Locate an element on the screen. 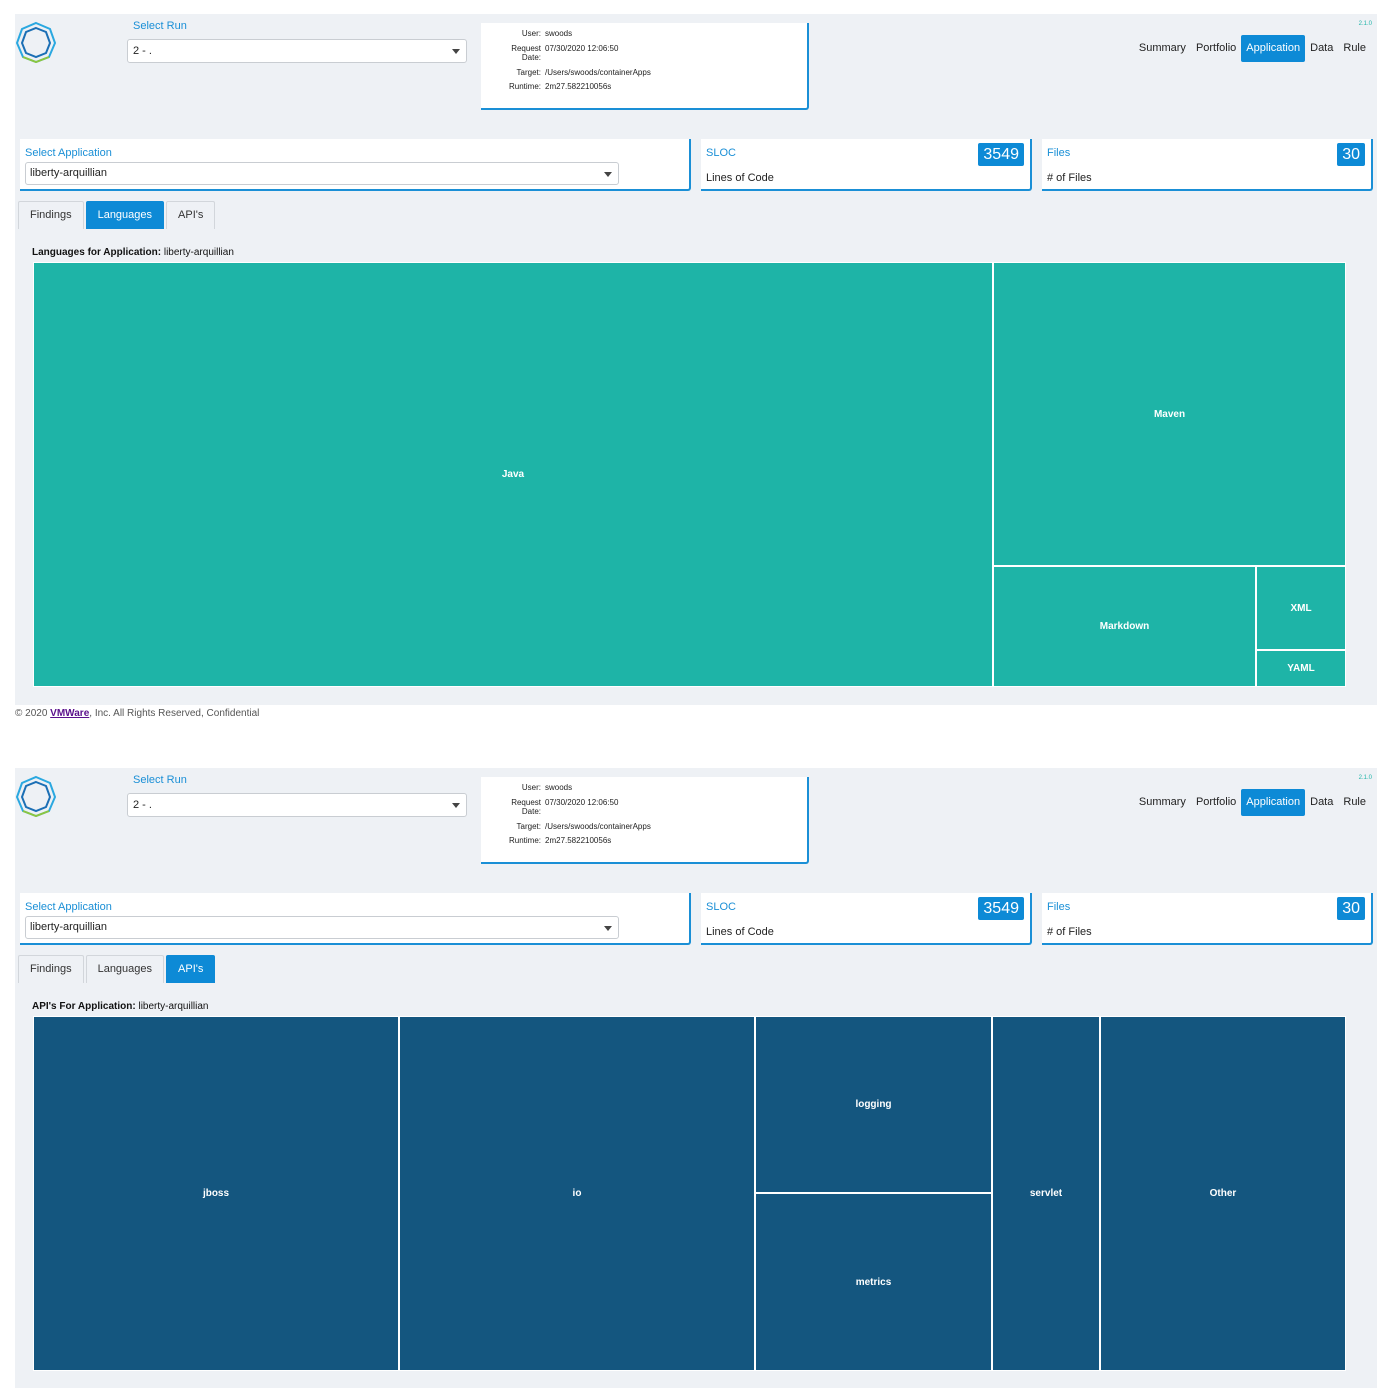 This screenshot has width=1377, height=1388. chart-title-label: Languages for Application: is located at coordinates (97, 252).